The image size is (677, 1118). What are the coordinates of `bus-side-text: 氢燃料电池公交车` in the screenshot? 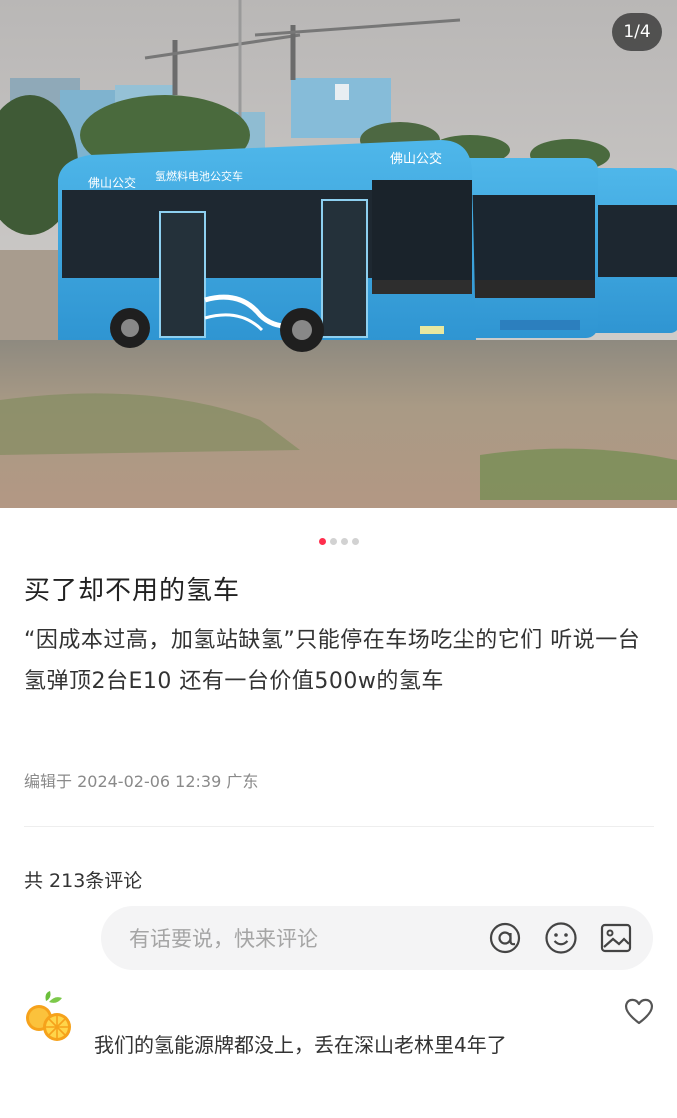 It's located at (199, 176).